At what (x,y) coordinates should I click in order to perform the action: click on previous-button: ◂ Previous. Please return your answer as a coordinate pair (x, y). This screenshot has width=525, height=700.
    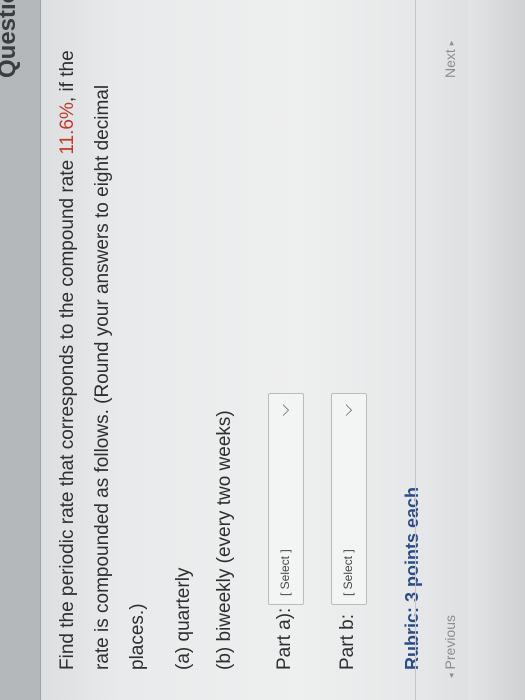
    Looking at the image, I should click on (450, 648).